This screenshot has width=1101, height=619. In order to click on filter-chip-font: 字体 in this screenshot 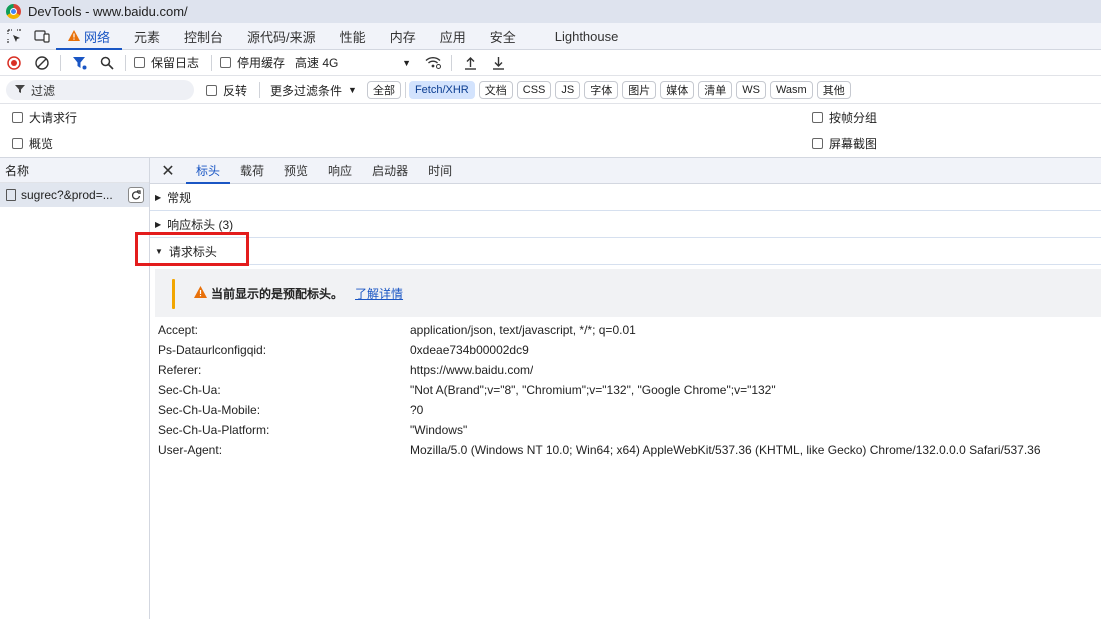, I will do `click(601, 90)`.